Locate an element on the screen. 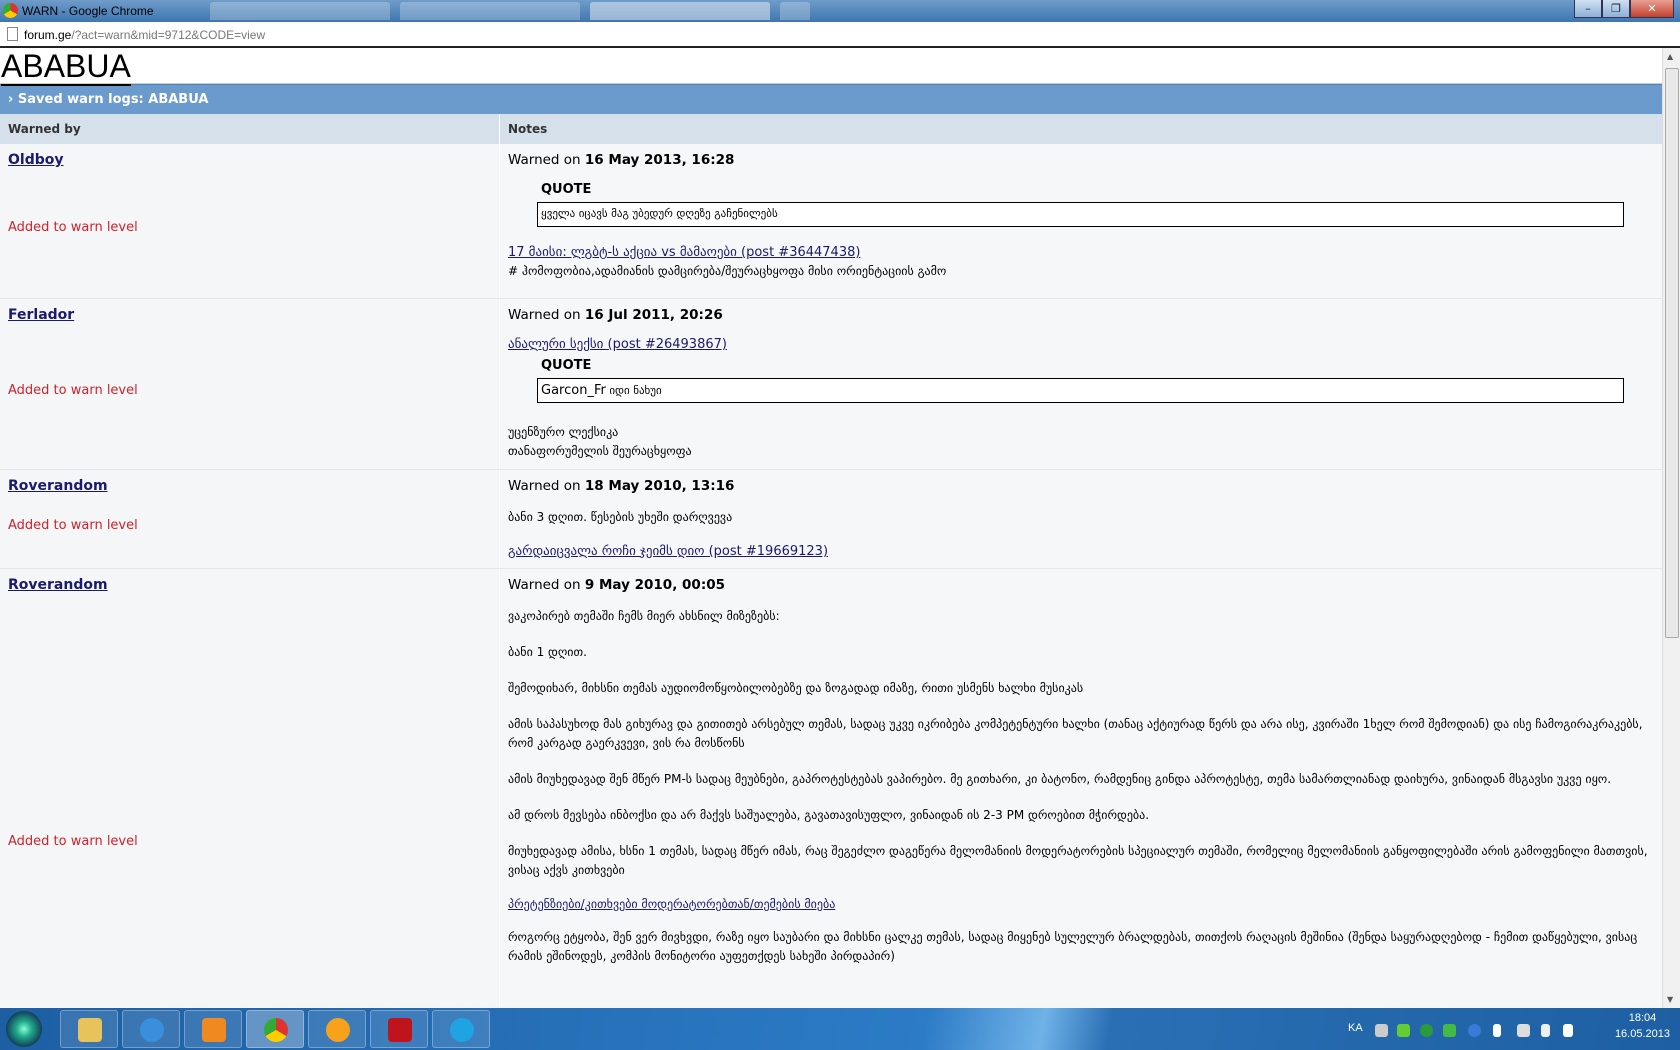 This screenshot has width=1680, height=1050. url-host: forum.ge is located at coordinates (48, 35).